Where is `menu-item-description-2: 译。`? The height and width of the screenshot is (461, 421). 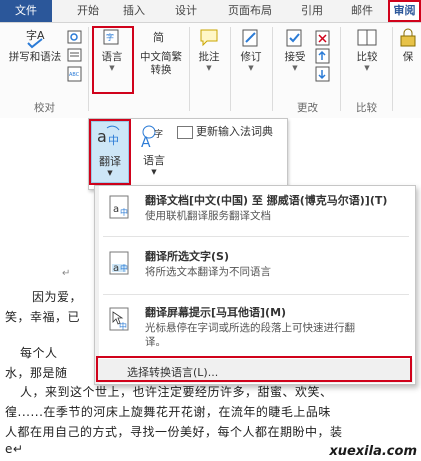
menu-item-description-2: 译。 is located at coordinates (155, 342).